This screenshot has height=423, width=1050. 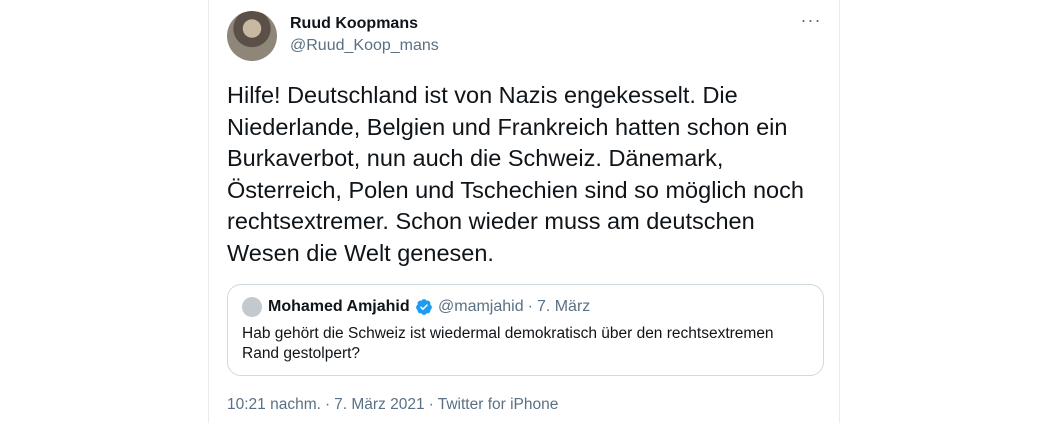 I want to click on quoted-author-name: Mohamed Amjahid, so click(x=339, y=307).